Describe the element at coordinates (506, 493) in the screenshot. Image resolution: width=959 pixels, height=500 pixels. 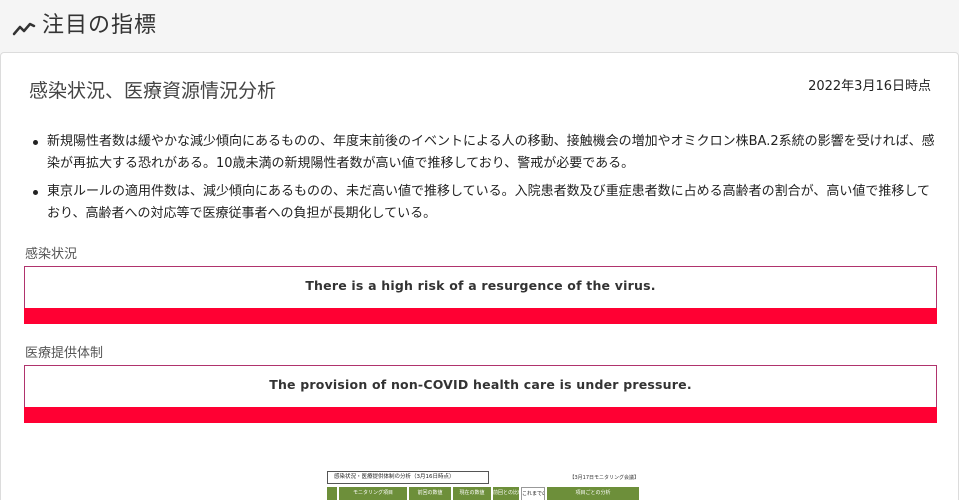
I see `thumbnail-cell: 前回との比較` at that location.